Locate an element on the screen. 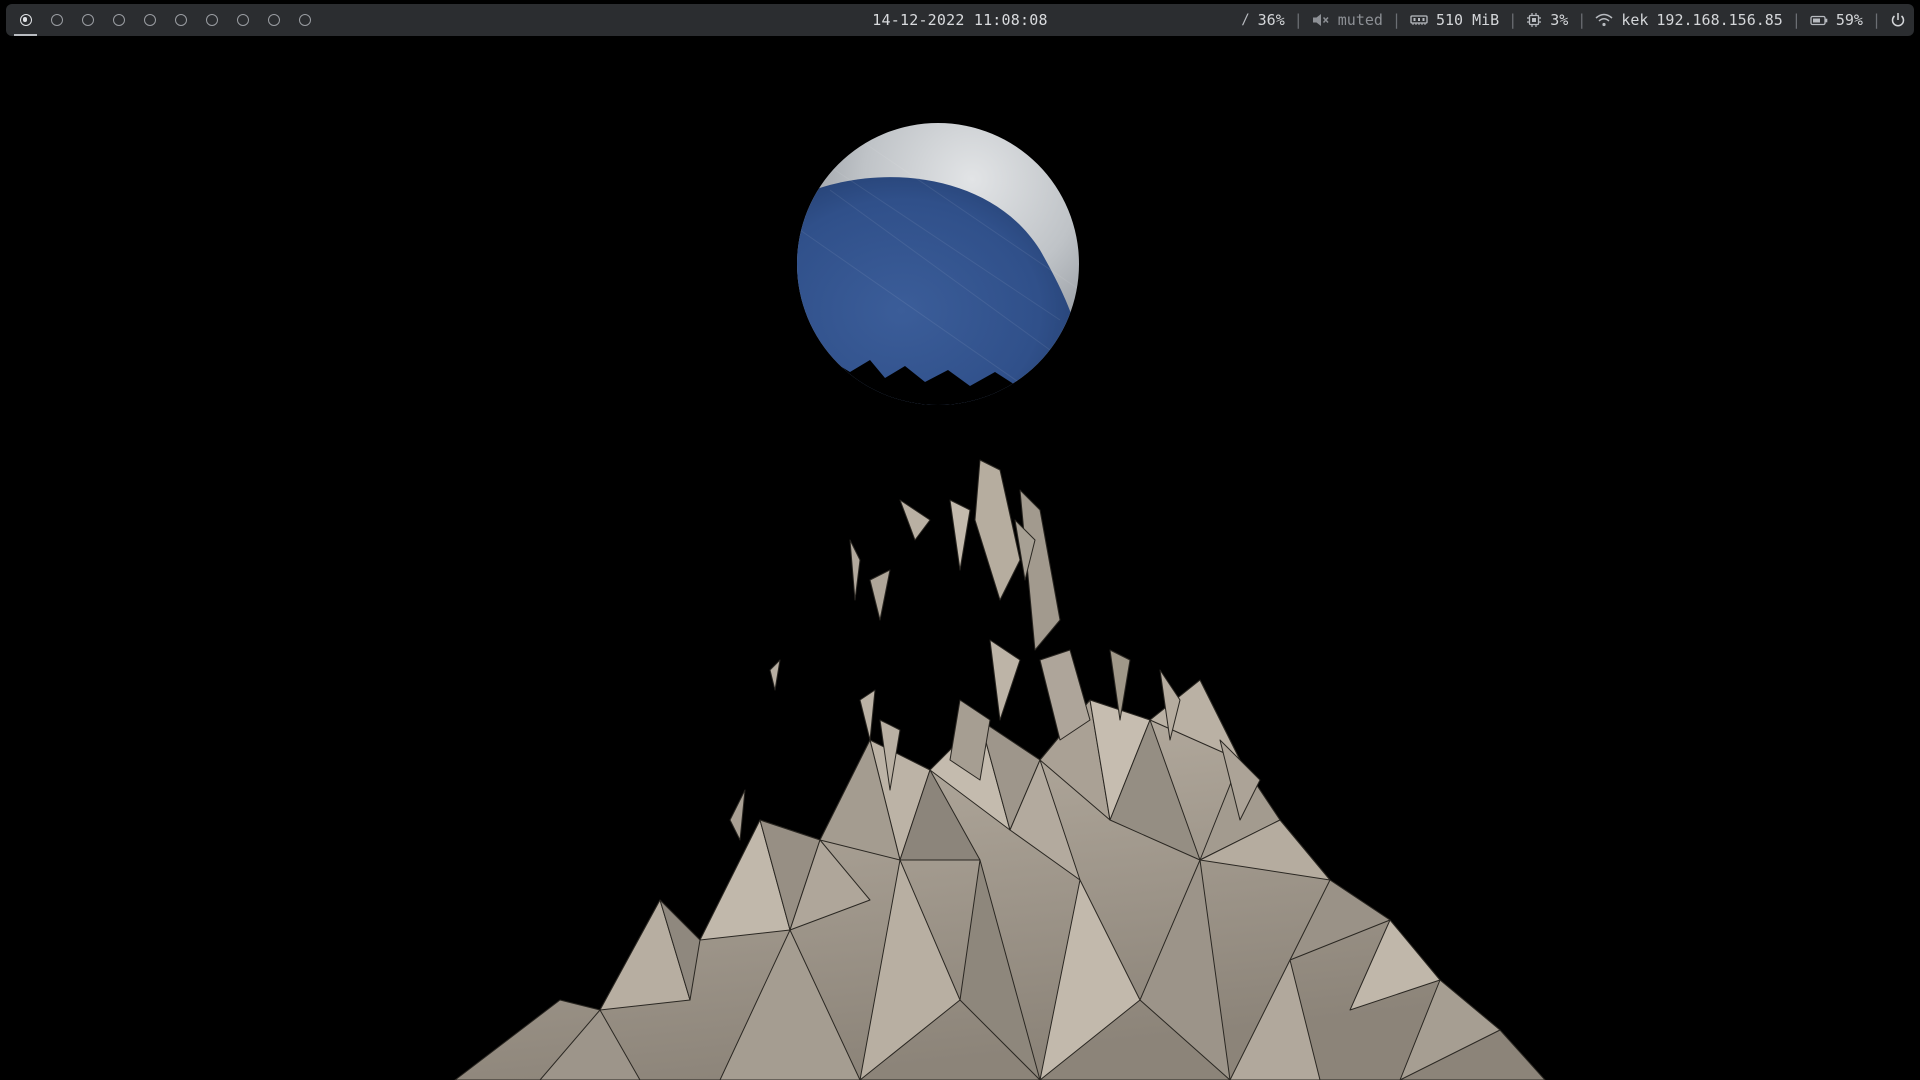  workspace-6-button is located at coordinates (180, 20).